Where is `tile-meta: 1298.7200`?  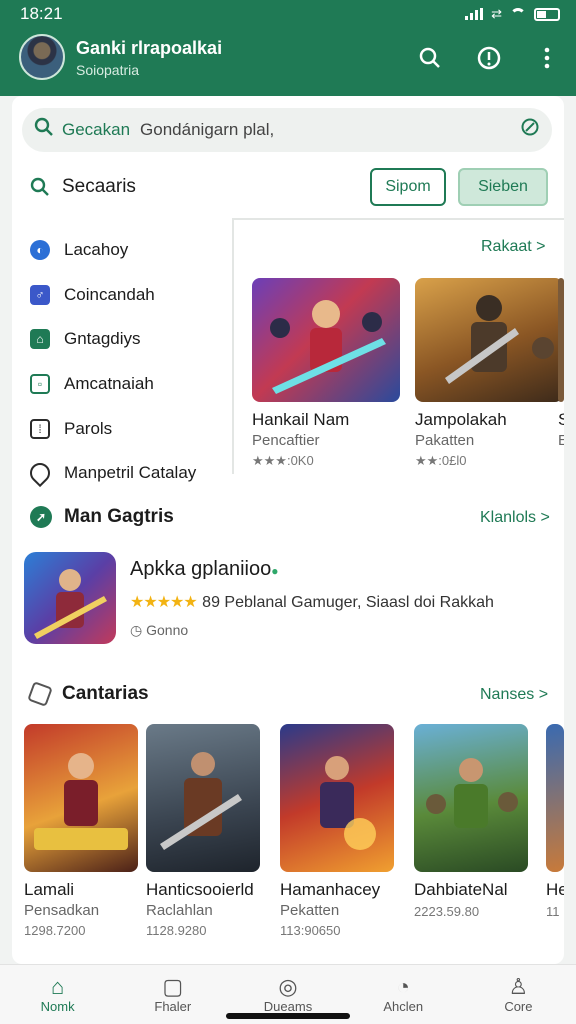
tile-meta: 1298.7200 is located at coordinates (55, 930).